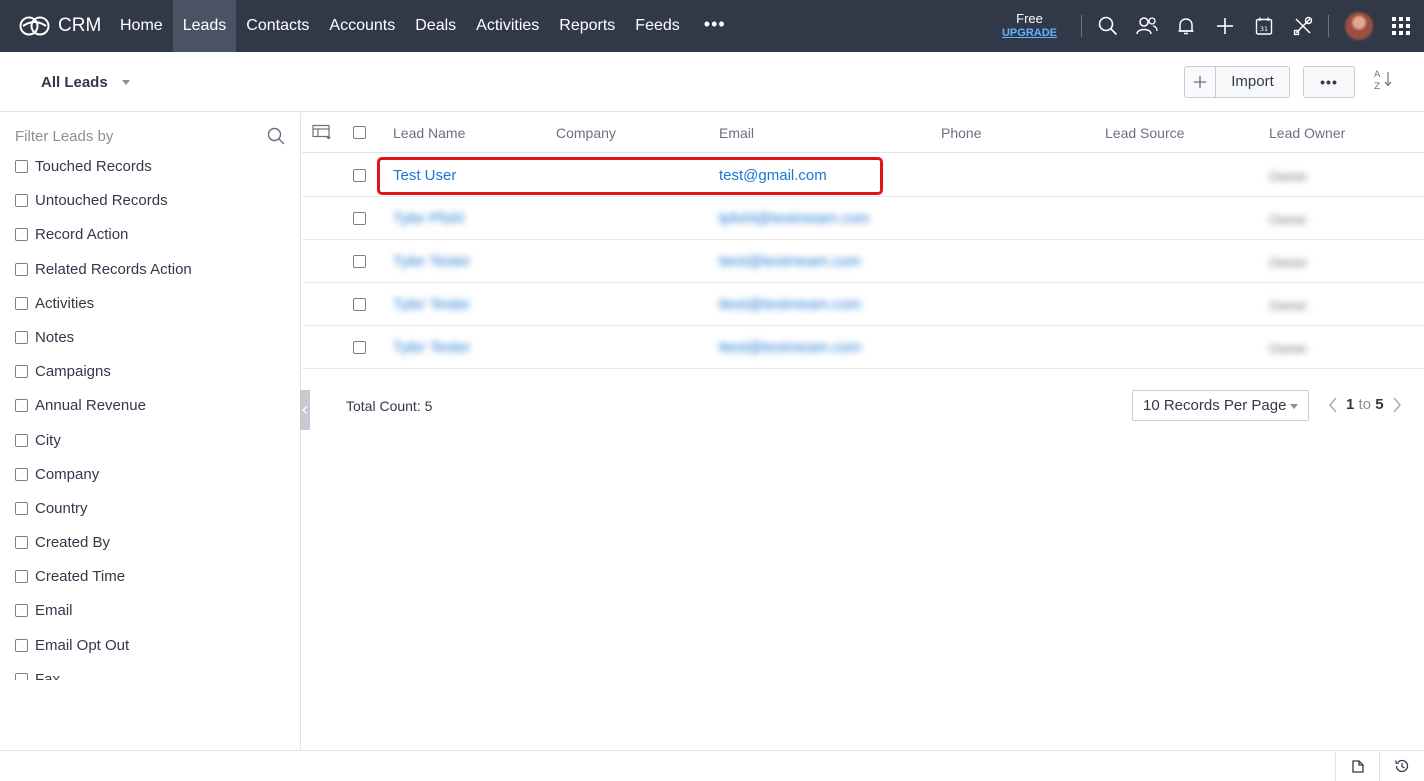 Image resolution: width=1424 pixels, height=781 pixels. I want to click on filter-item: Email, so click(155, 619).